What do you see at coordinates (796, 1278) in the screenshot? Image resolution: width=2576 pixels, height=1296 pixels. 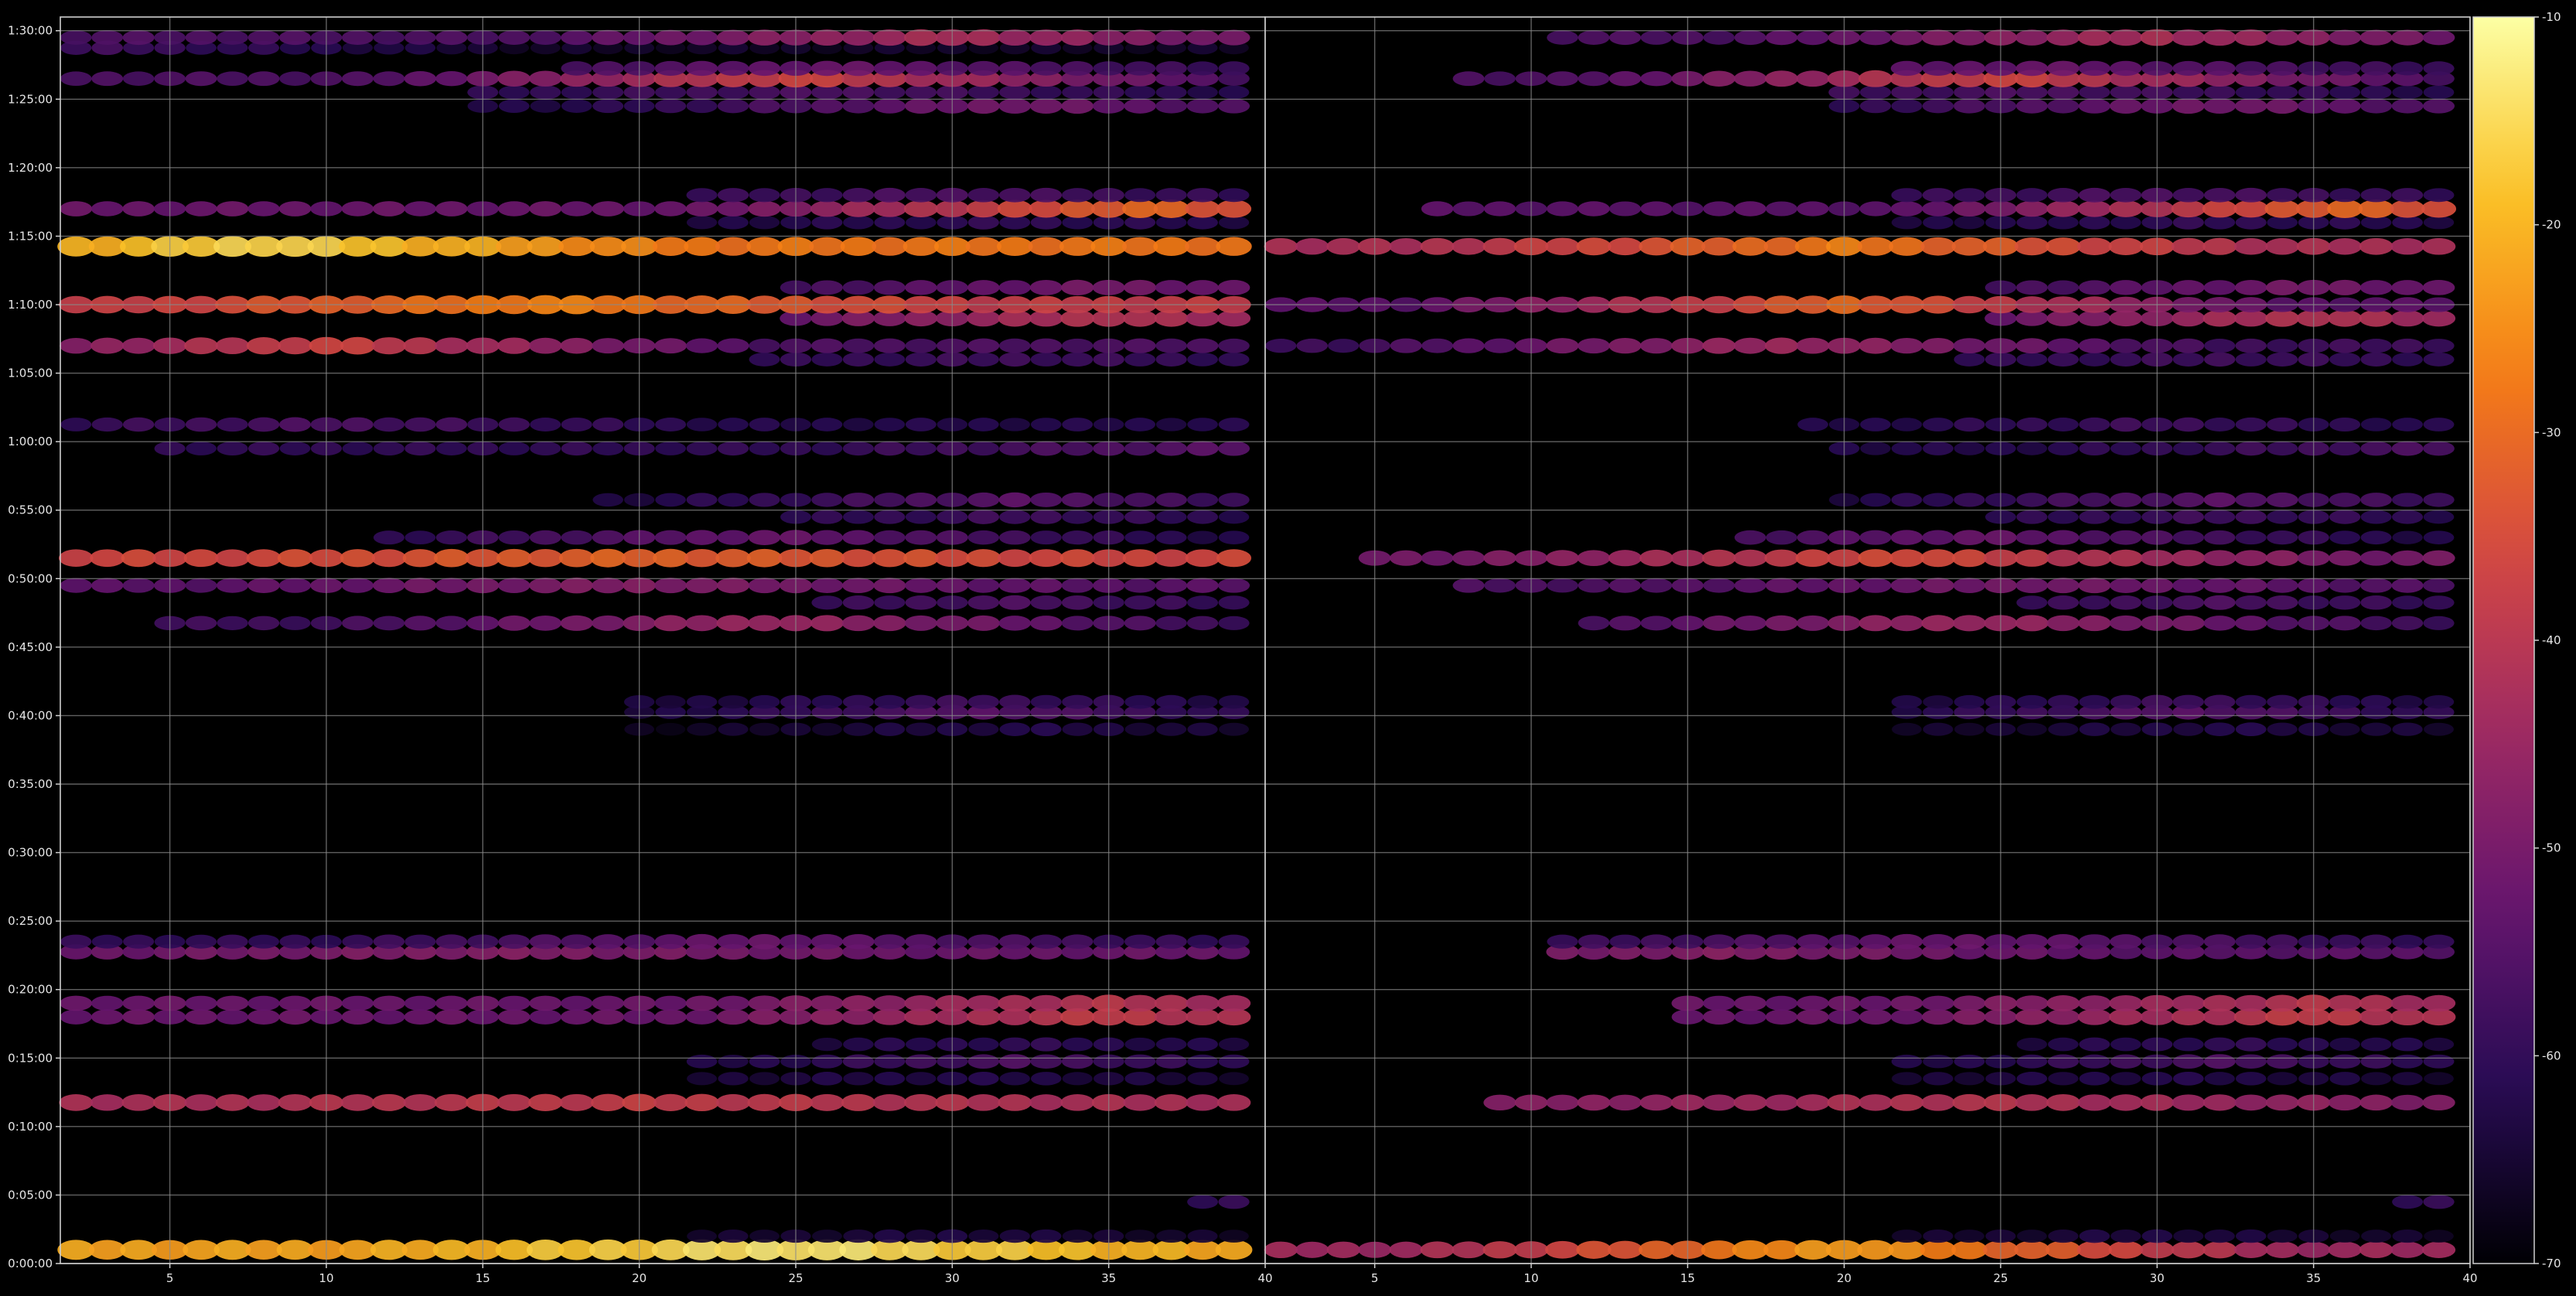 I see `xtick-label-left-25: 25` at bounding box center [796, 1278].